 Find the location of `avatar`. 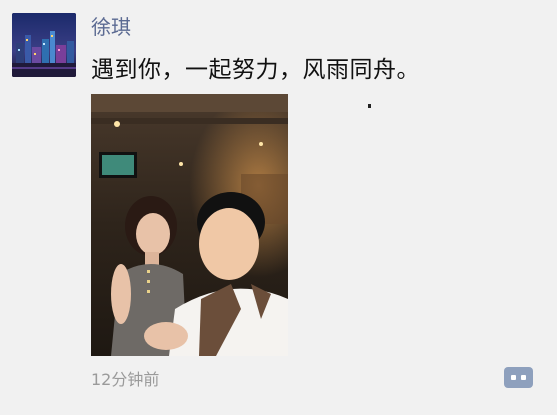

avatar is located at coordinates (44, 45).